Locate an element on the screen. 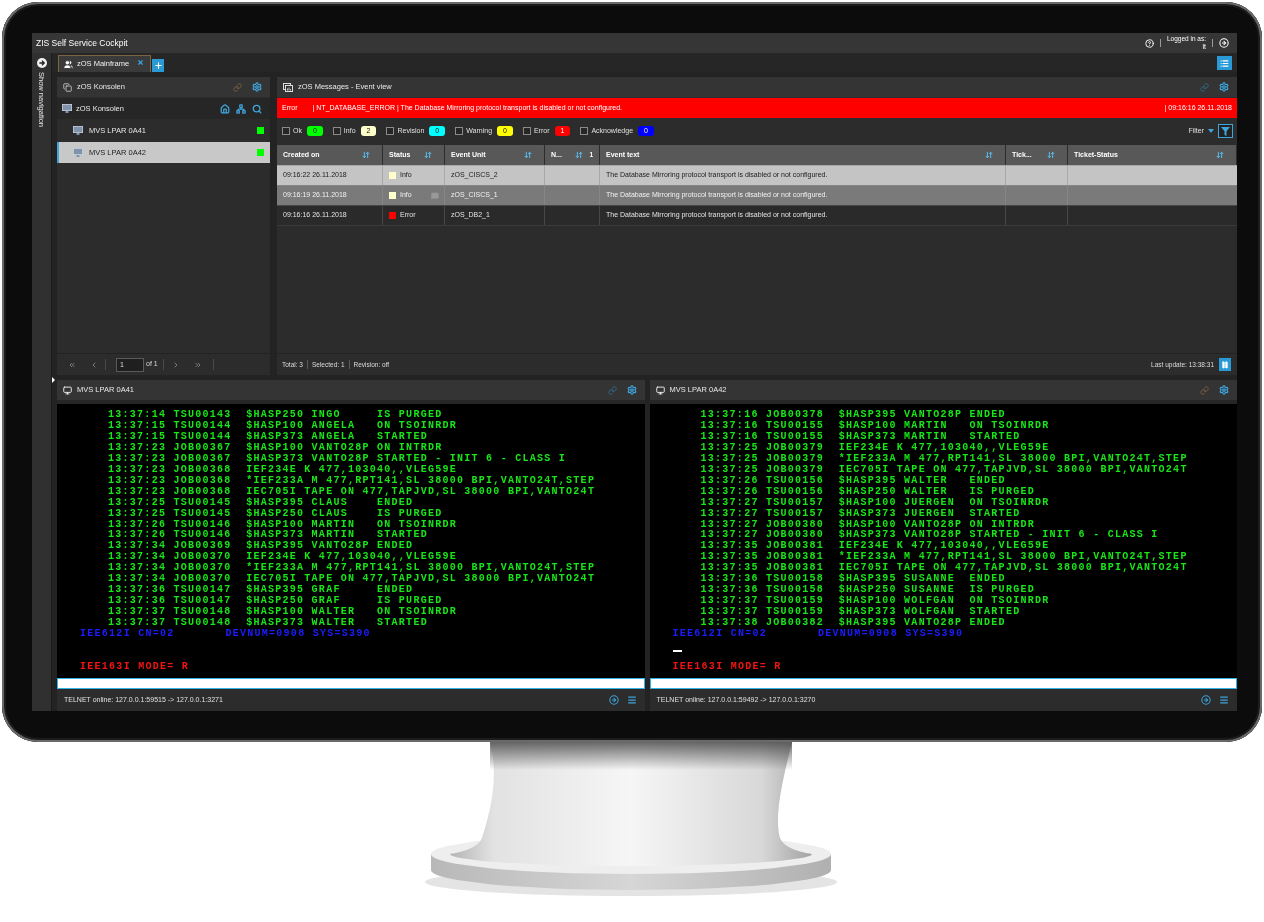 Image resolution: width=1264 pixels, height=922 pixels. plus-icon is located at coordinates (158, 65).